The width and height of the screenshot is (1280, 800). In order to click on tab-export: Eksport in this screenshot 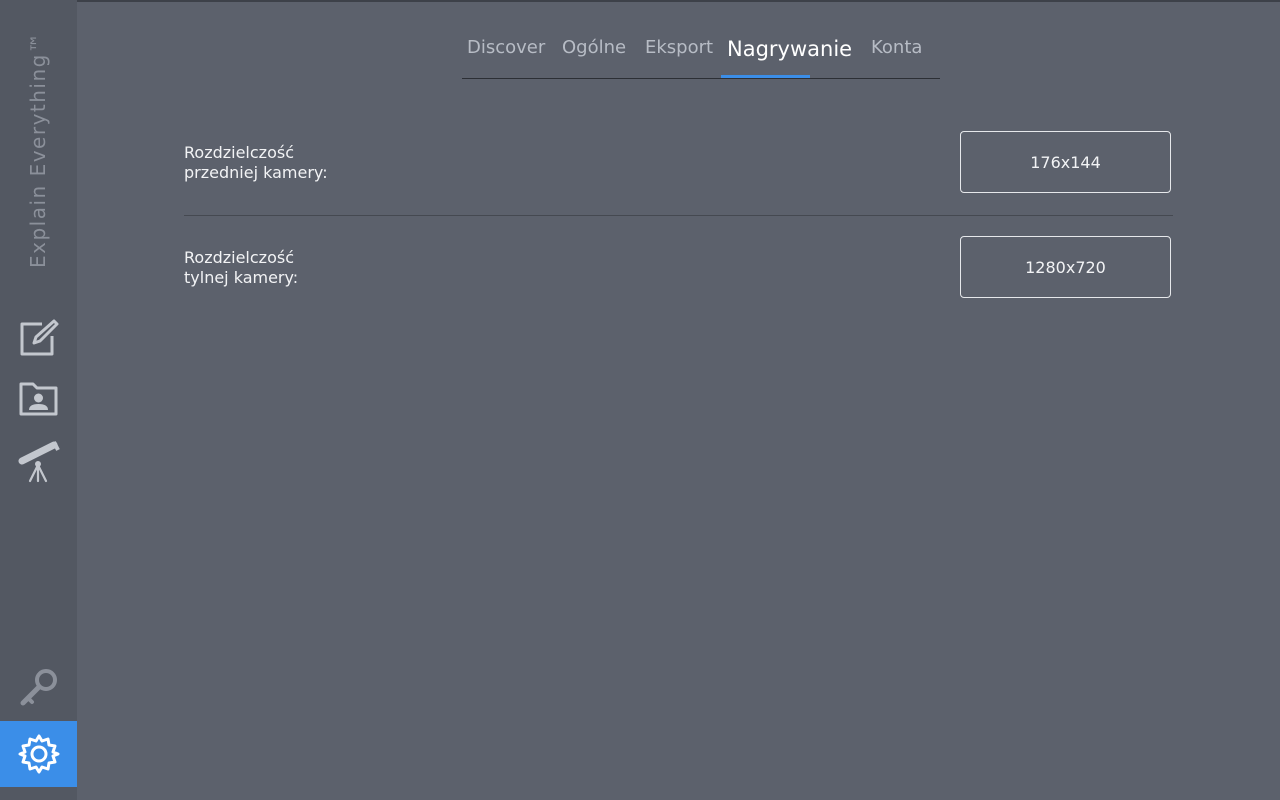, I will do `click(679, 54)`.